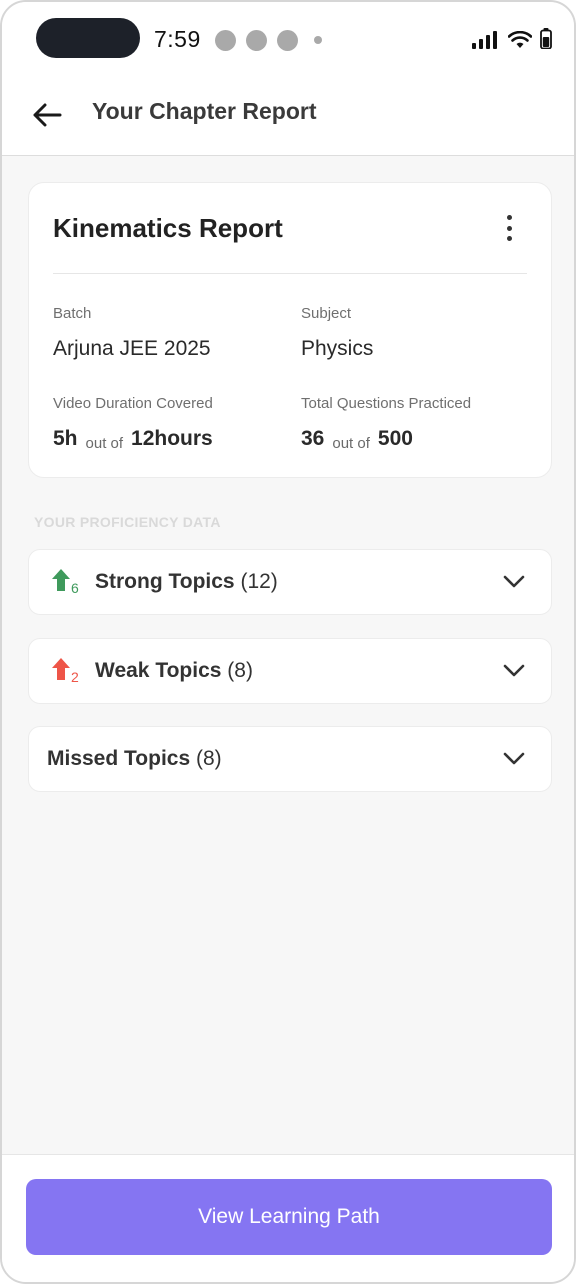 The width and height of the screenshot is (576, 1284). I want to click on batch-label: Batch, so click(72, 313).